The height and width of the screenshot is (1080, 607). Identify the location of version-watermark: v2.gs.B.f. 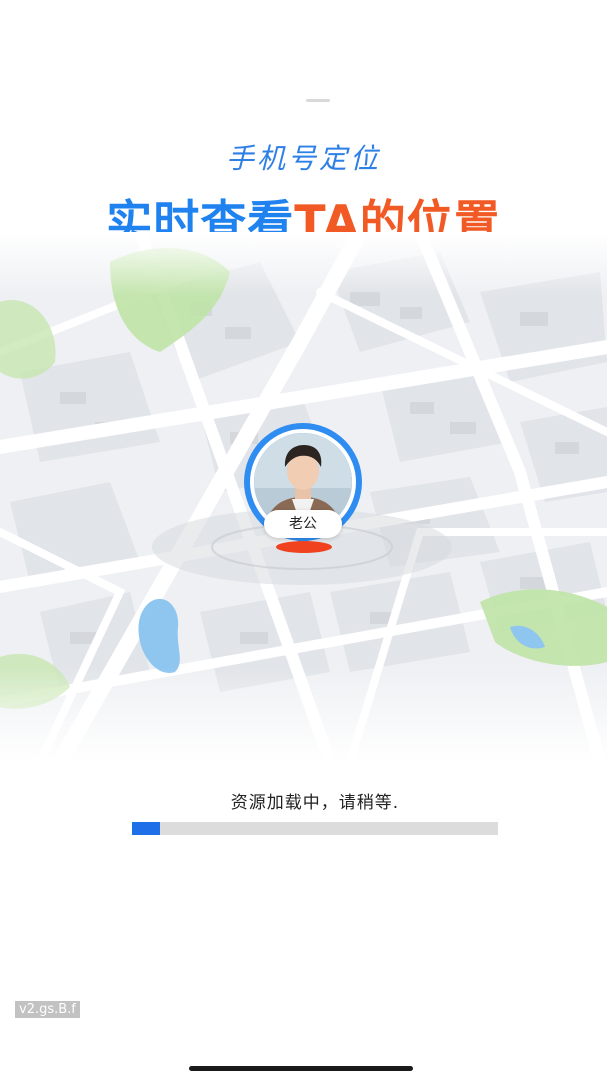
(47, 1009).